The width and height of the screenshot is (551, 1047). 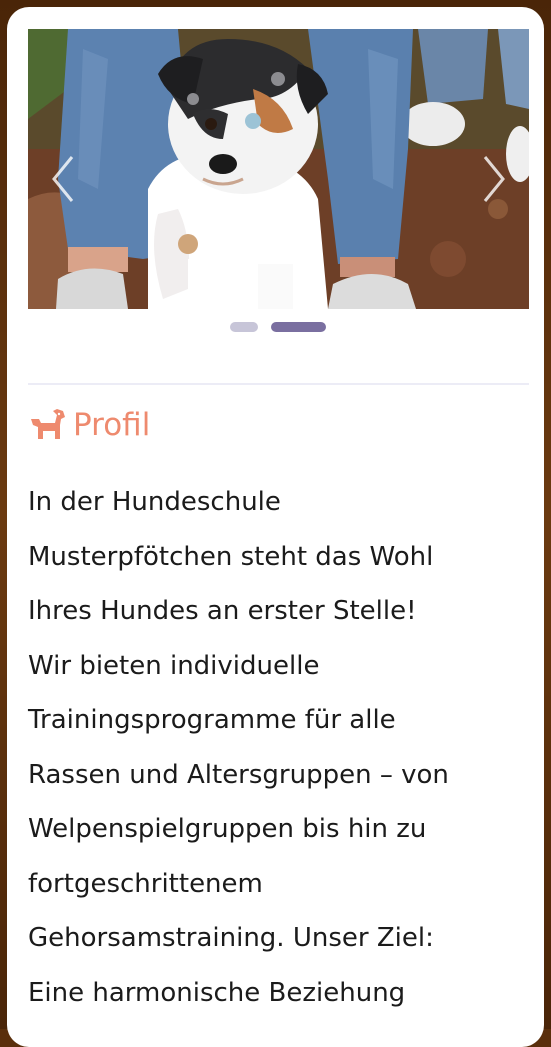 I want to click on description-line: Musterpfötchen steht das Wohl, so click(x=231, y=556).